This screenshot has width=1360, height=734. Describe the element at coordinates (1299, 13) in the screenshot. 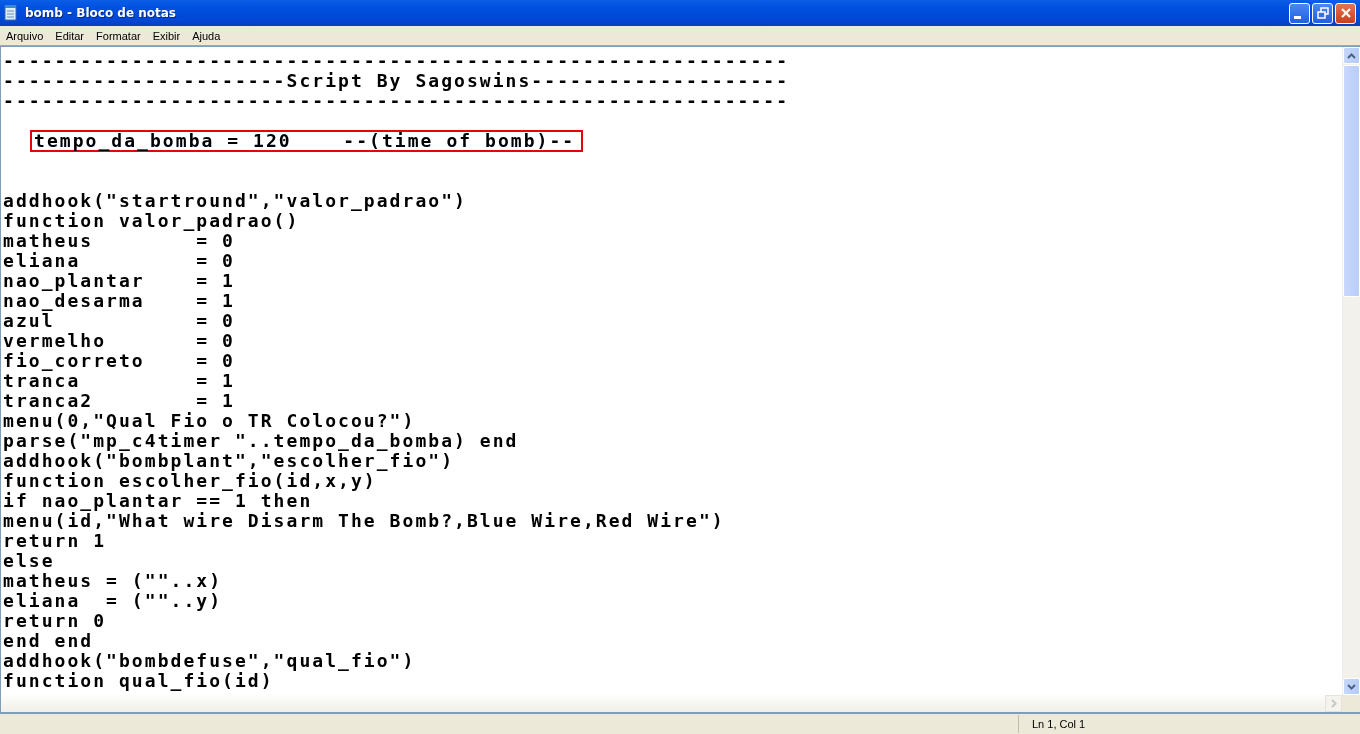

I see `minimize-button` at that location.